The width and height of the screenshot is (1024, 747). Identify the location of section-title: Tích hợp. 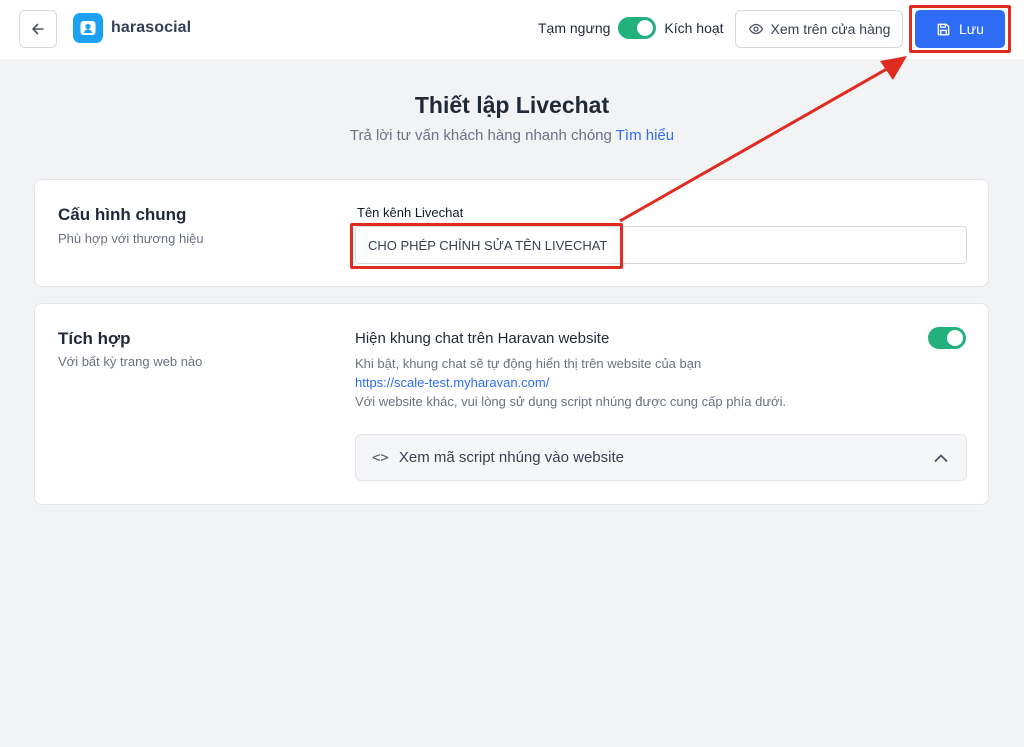
(94, 338).